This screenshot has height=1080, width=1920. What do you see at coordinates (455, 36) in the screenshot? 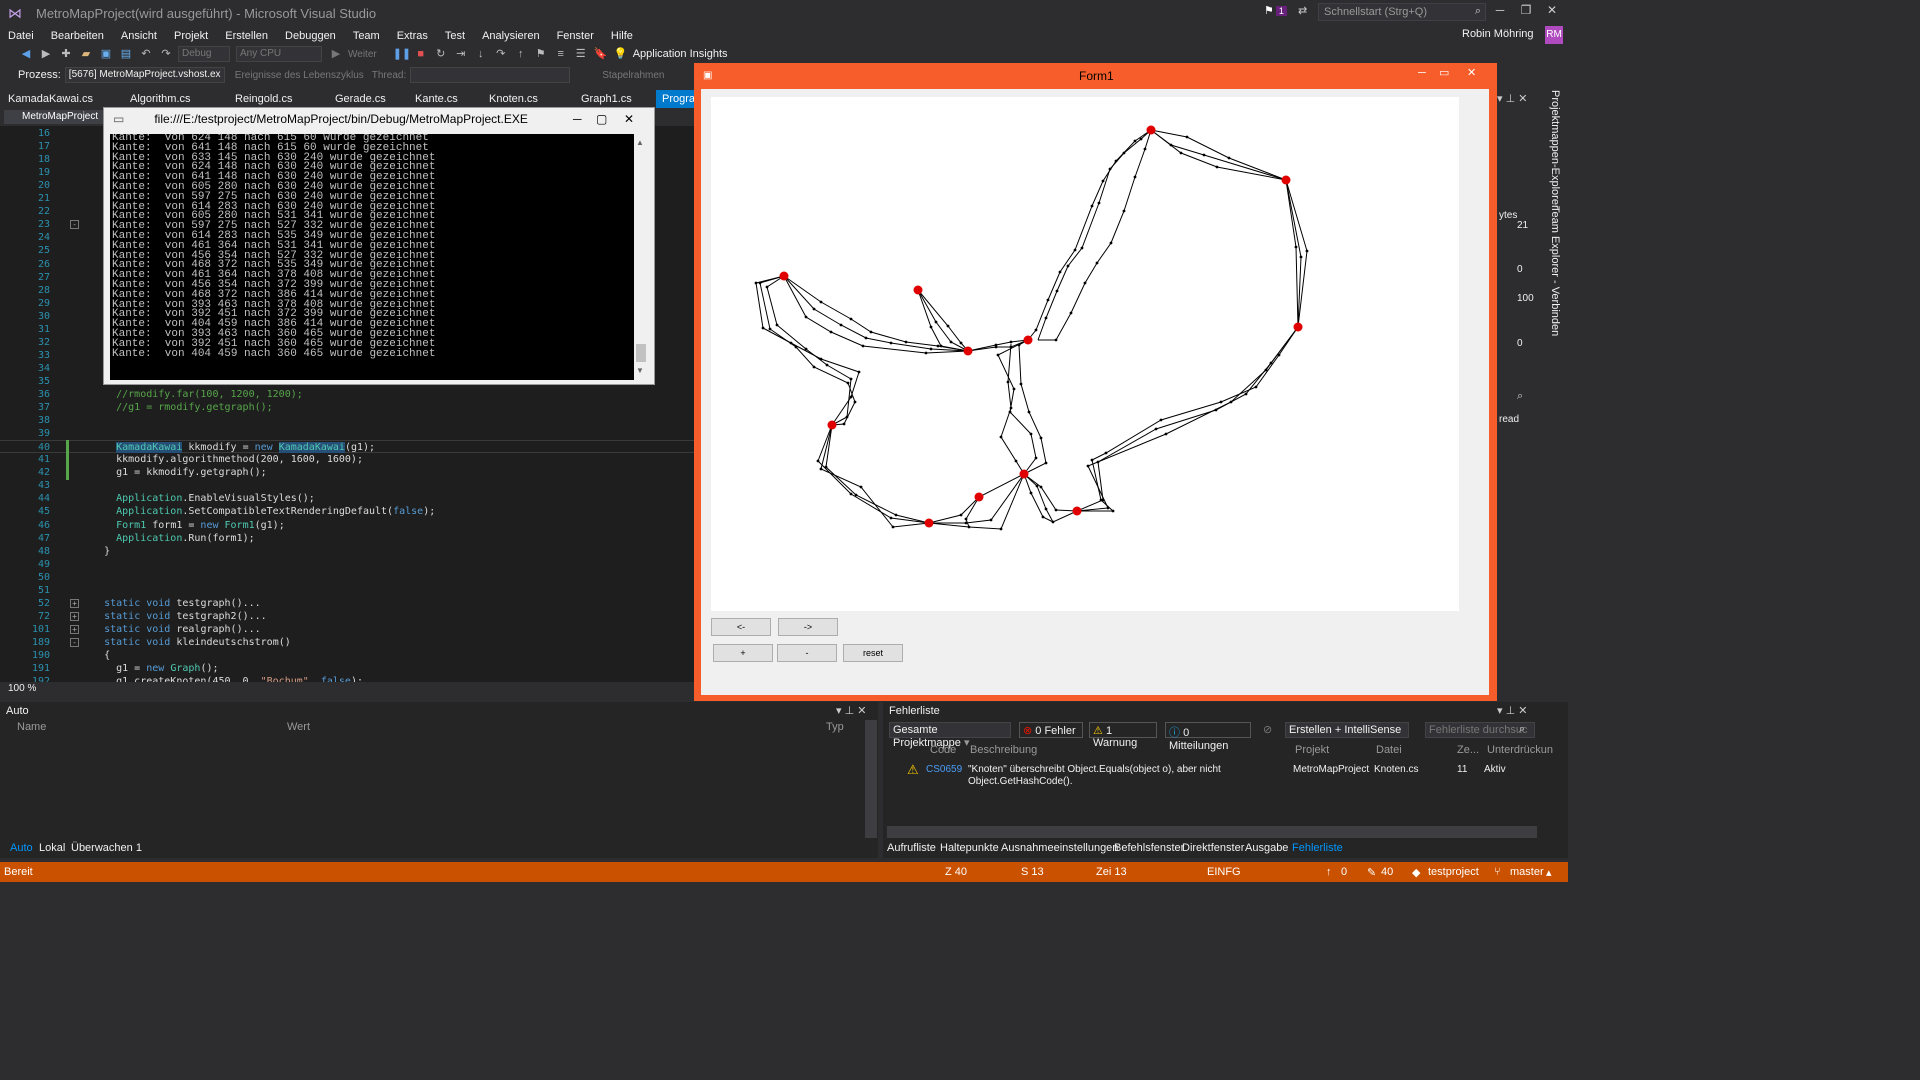
I see `menu-test: Test` at bounding box center [455, 36].